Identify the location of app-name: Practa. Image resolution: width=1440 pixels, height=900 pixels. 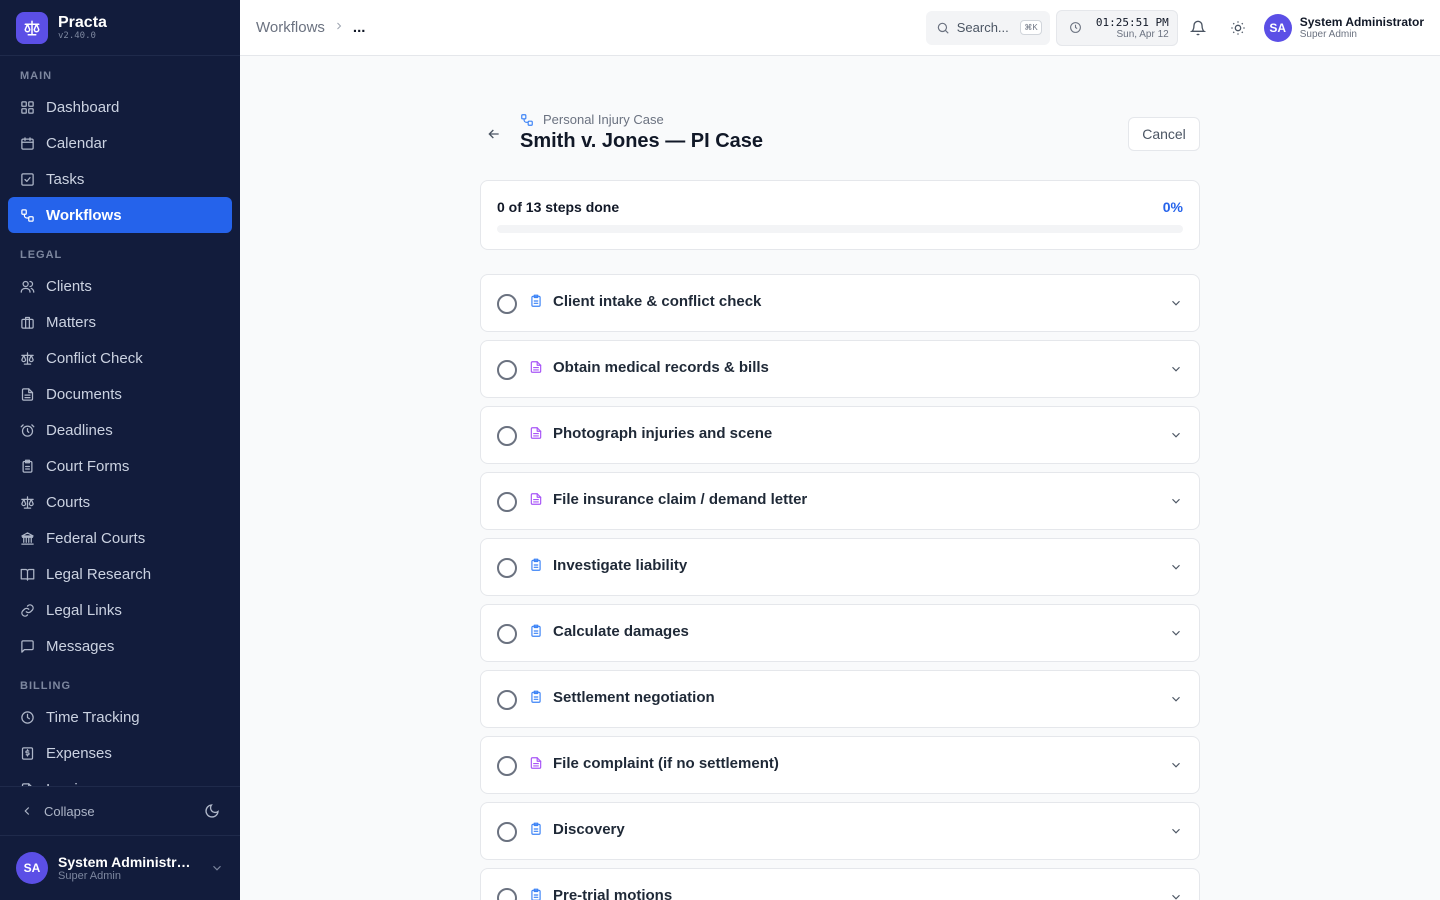
(82, 22).